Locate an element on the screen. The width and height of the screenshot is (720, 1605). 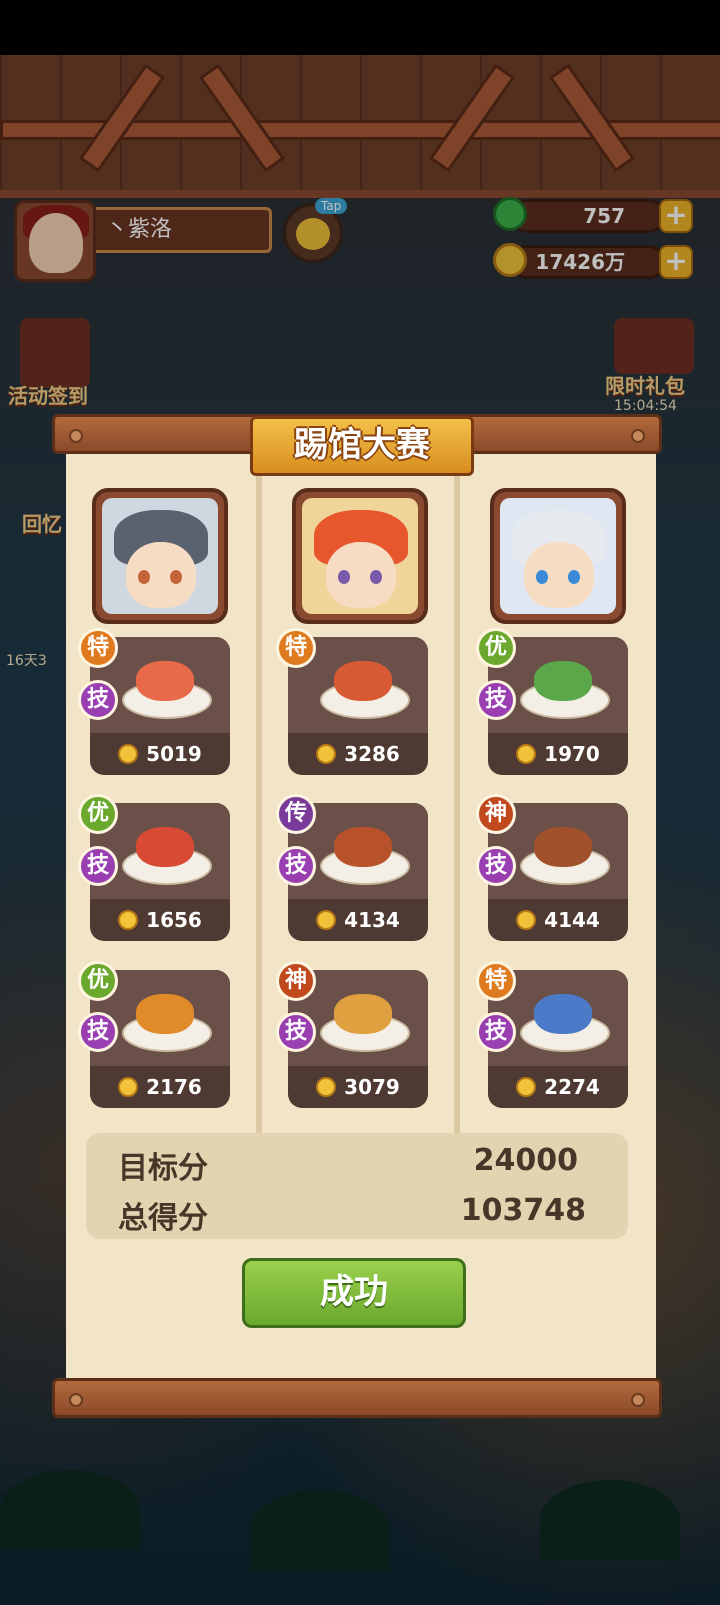
total-score-label: 总得分 is located at coordinates (163, 1218).